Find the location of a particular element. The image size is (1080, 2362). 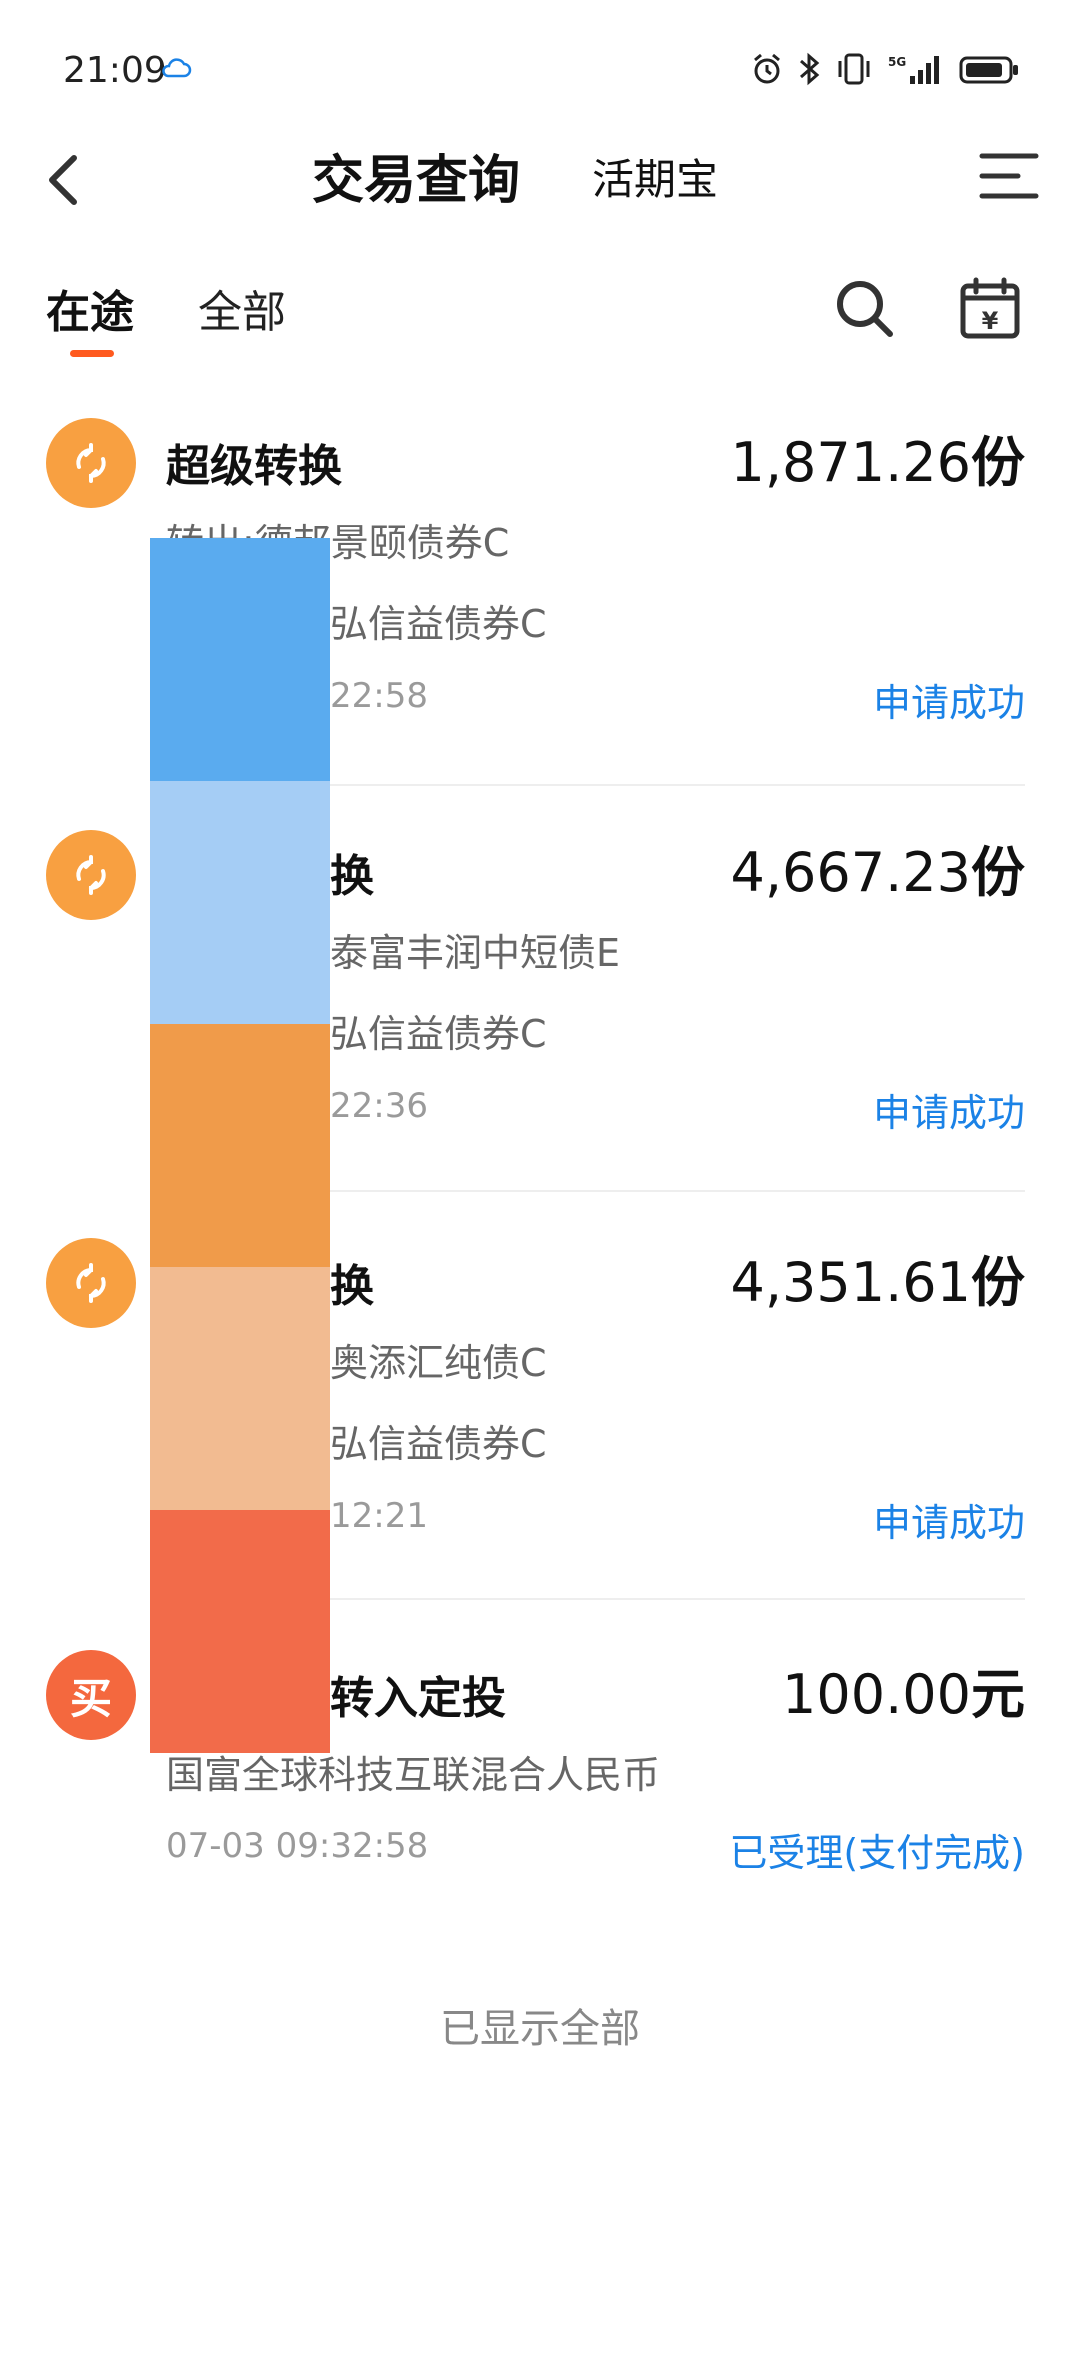

list-end-message: 已显示全部 is located at coordinates (540, 2029).